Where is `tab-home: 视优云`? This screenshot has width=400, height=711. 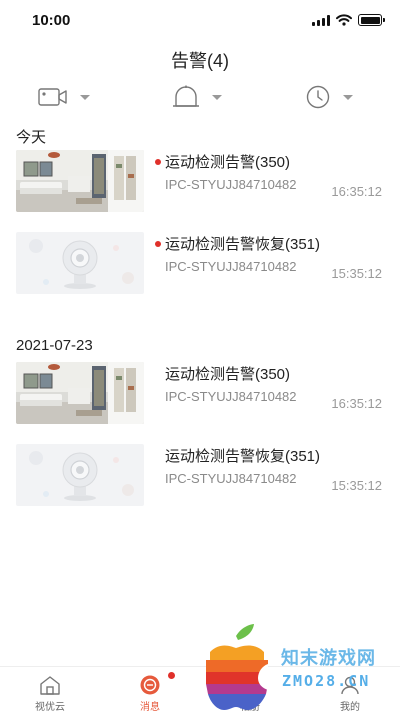
tab-home: 视优云 is located at coordinates (50, 689).